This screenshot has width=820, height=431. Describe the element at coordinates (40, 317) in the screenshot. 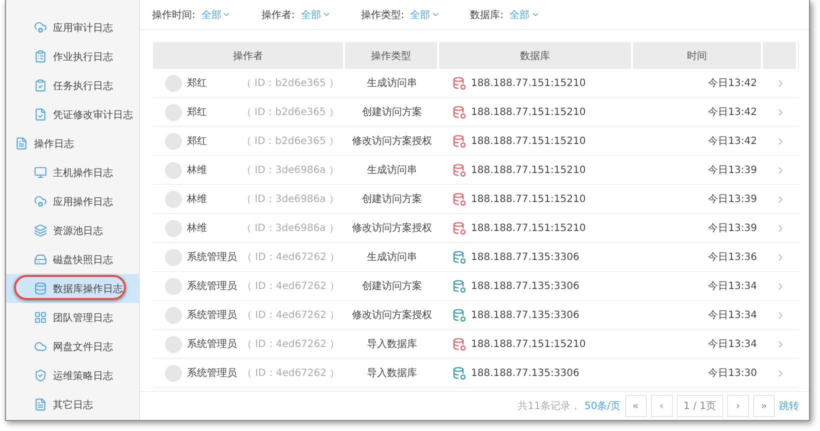

I see `grid-icon` at that location.